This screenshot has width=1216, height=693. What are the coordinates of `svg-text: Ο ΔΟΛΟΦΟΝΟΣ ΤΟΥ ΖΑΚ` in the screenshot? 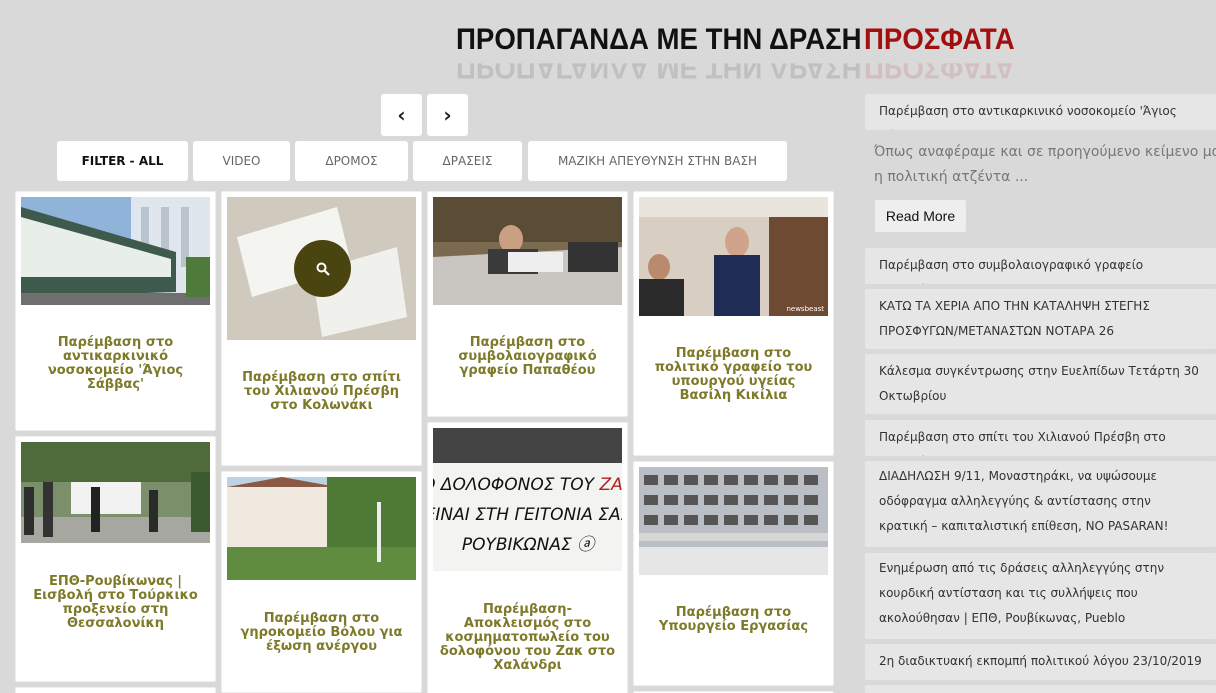 It's located at (527, 485).